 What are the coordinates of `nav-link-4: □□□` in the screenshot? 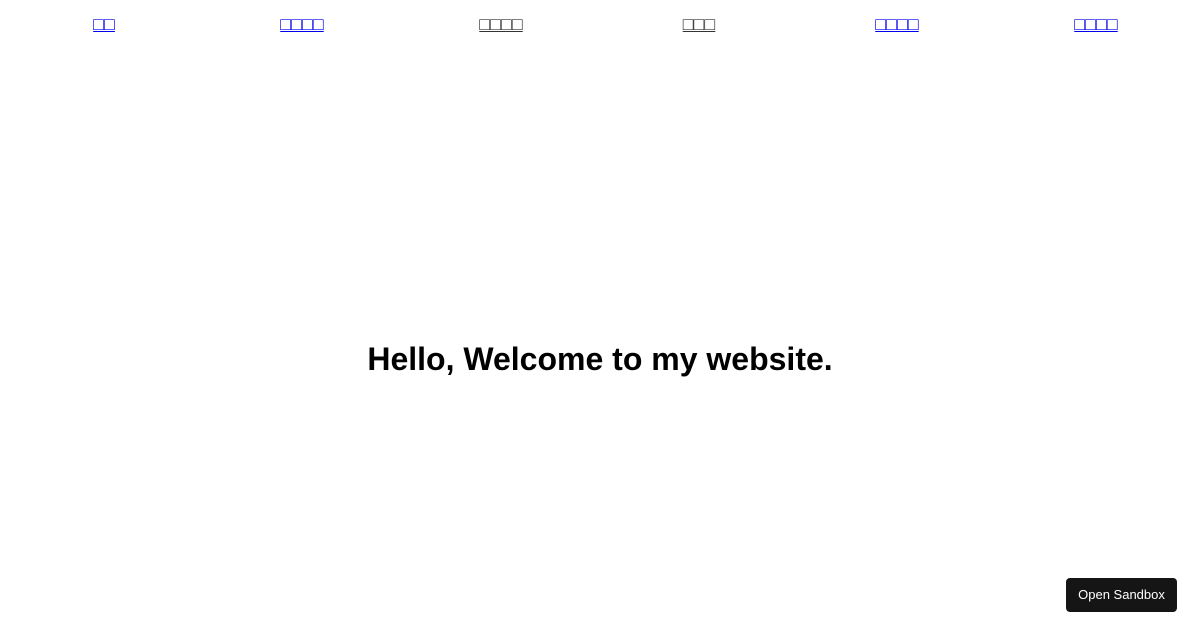 It's located at (699, 24).